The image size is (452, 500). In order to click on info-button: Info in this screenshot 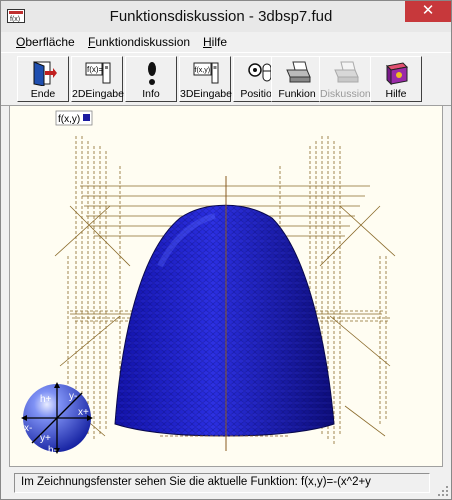, I will do `click(151, 79)`.